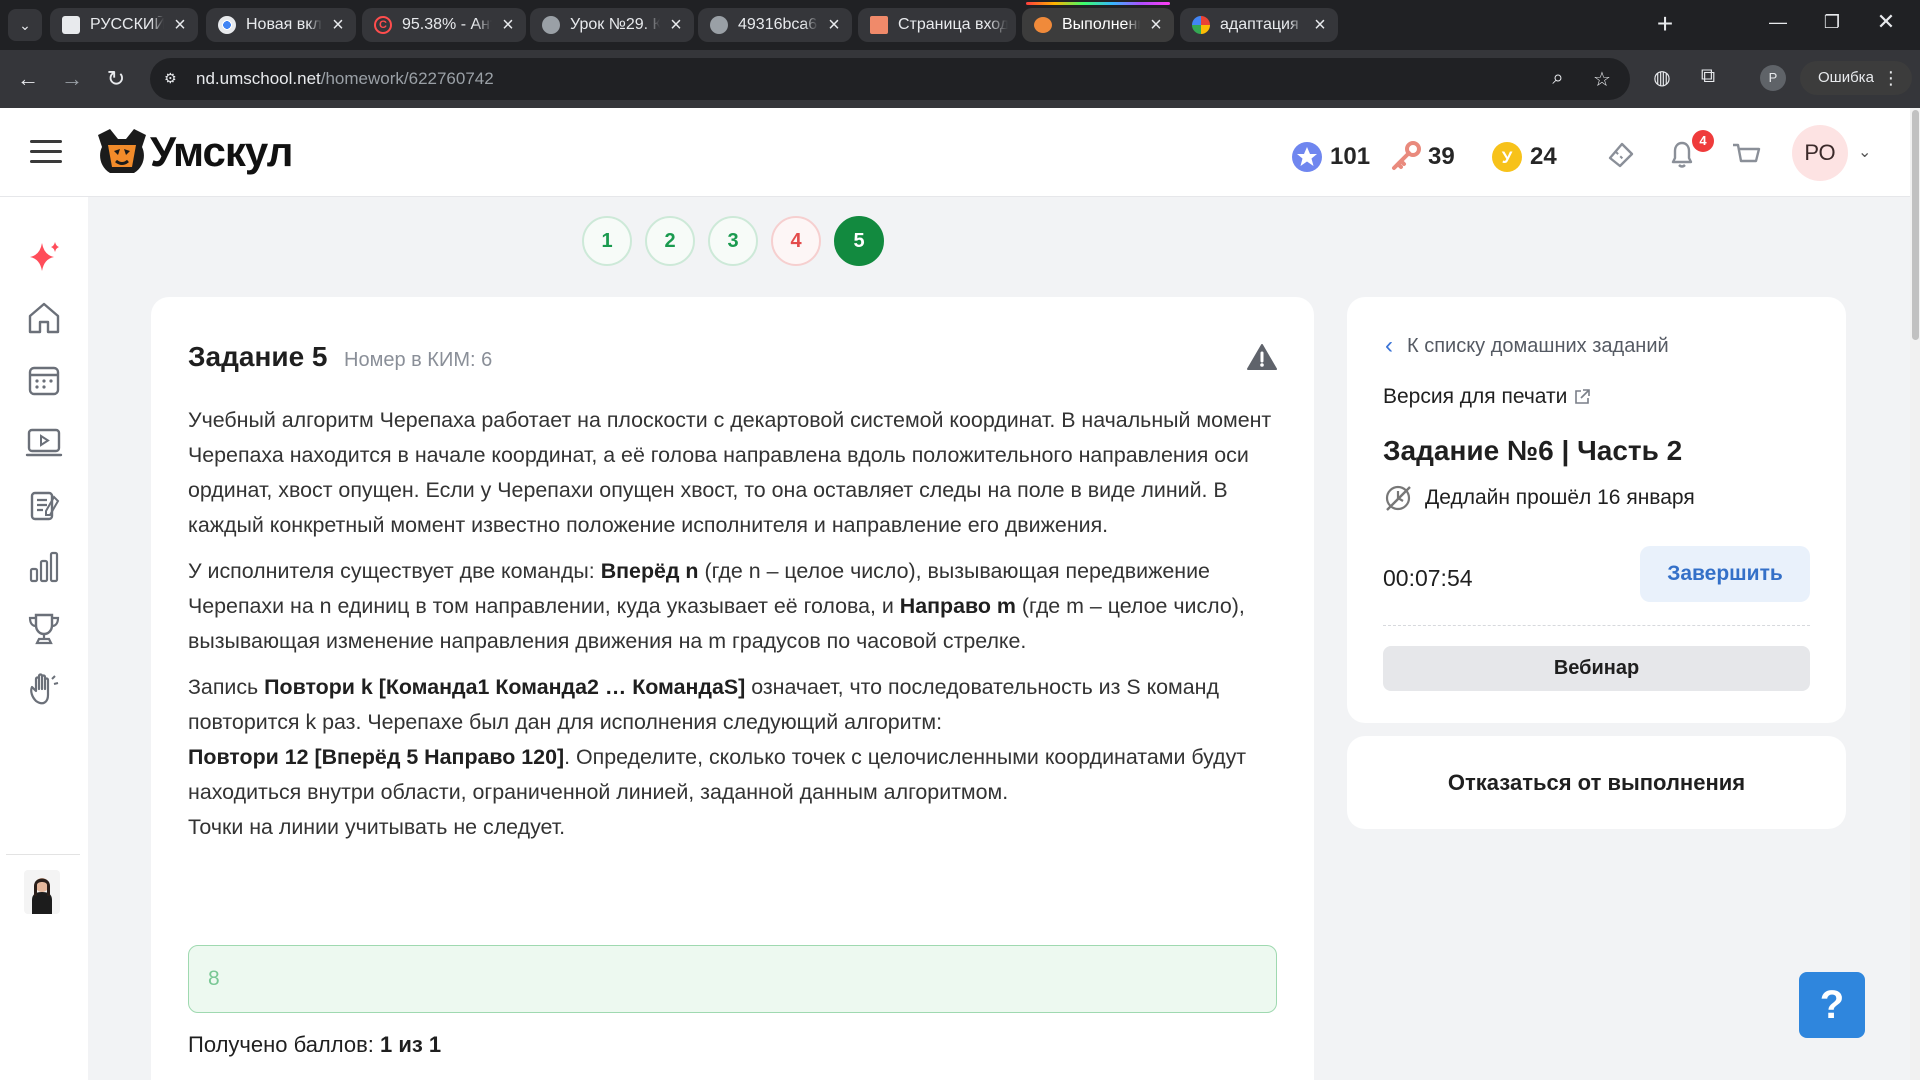 Image resolution: width=1920 pixels, height=1080 pixels. What do you see at coordinates (1398, 498) in the screenshot?
I see `deadline-passed-icon` at bounding box center [1398, 498].